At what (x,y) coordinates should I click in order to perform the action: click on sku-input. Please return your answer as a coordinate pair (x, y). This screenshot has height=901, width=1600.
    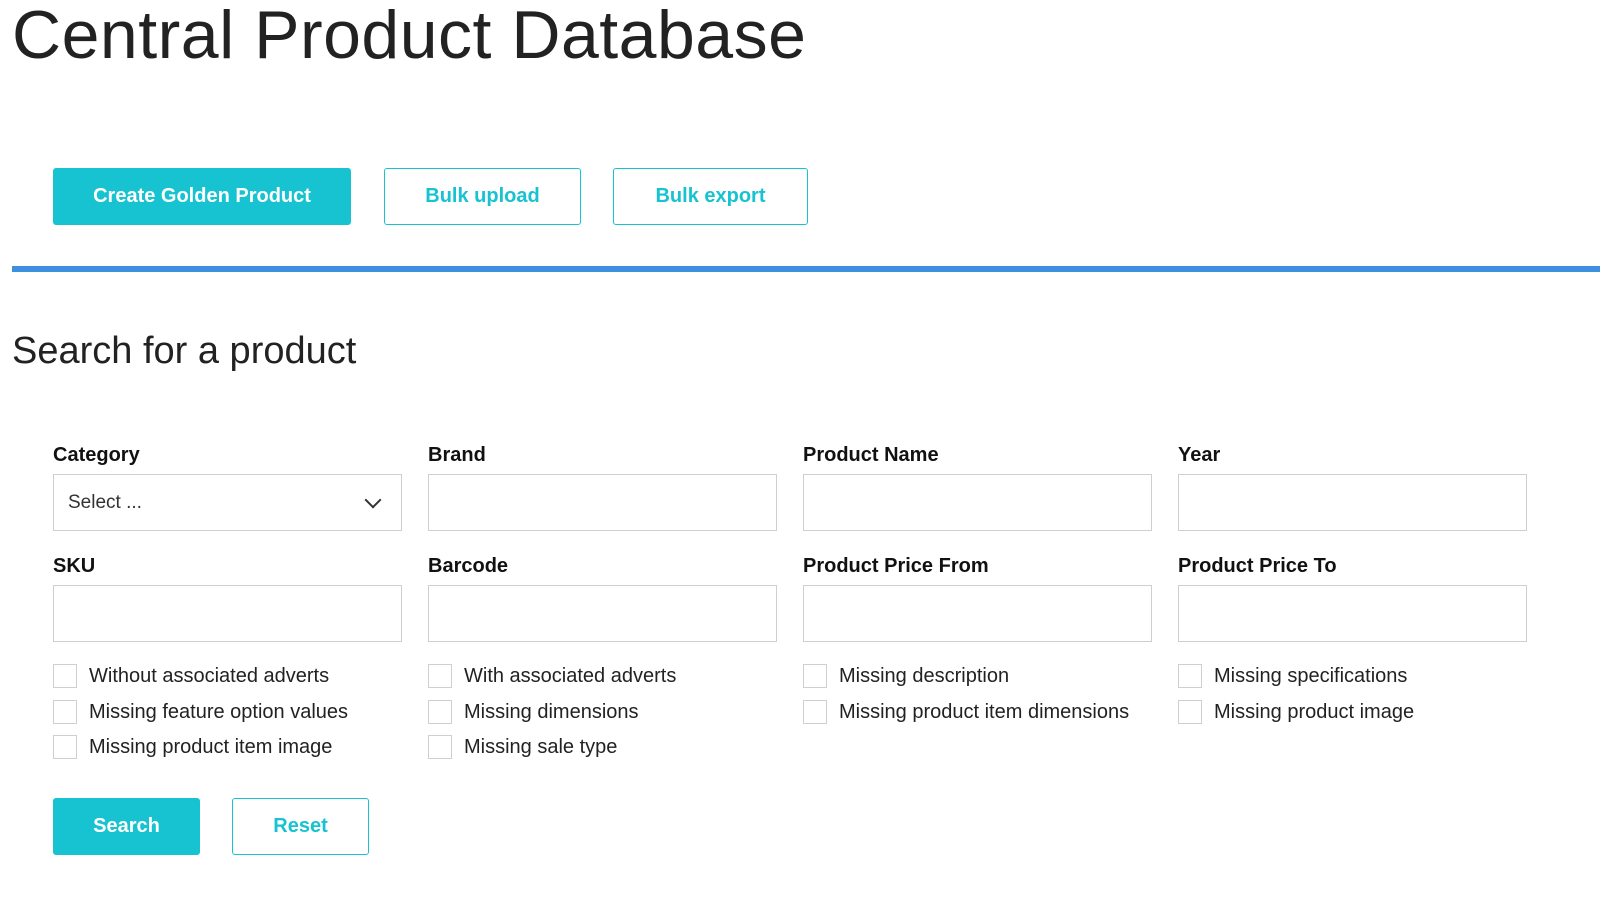
    Looking at the image, I should click on (227, 613).